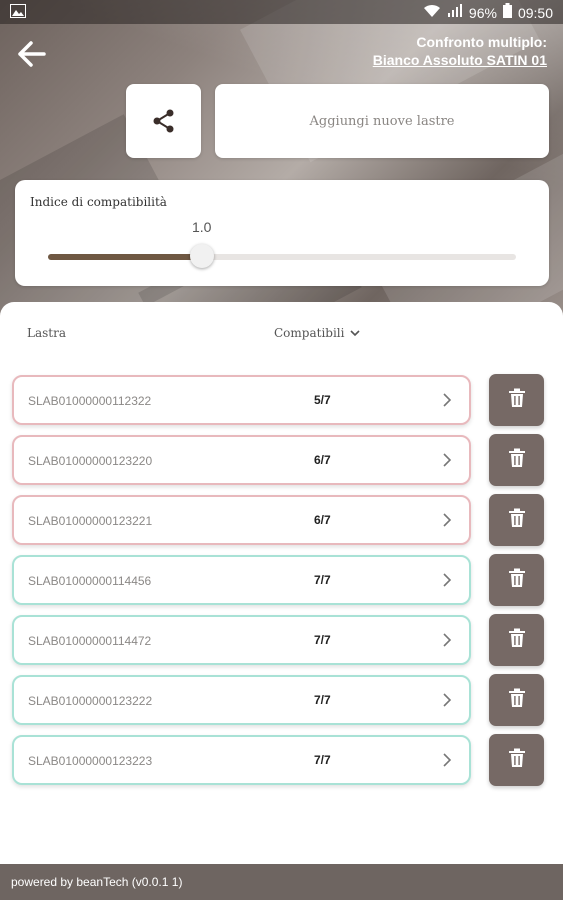  What do you see at coordinates (507, 12) in the screenshot?
I see `battery-icon` at bounding box center [507, 12].